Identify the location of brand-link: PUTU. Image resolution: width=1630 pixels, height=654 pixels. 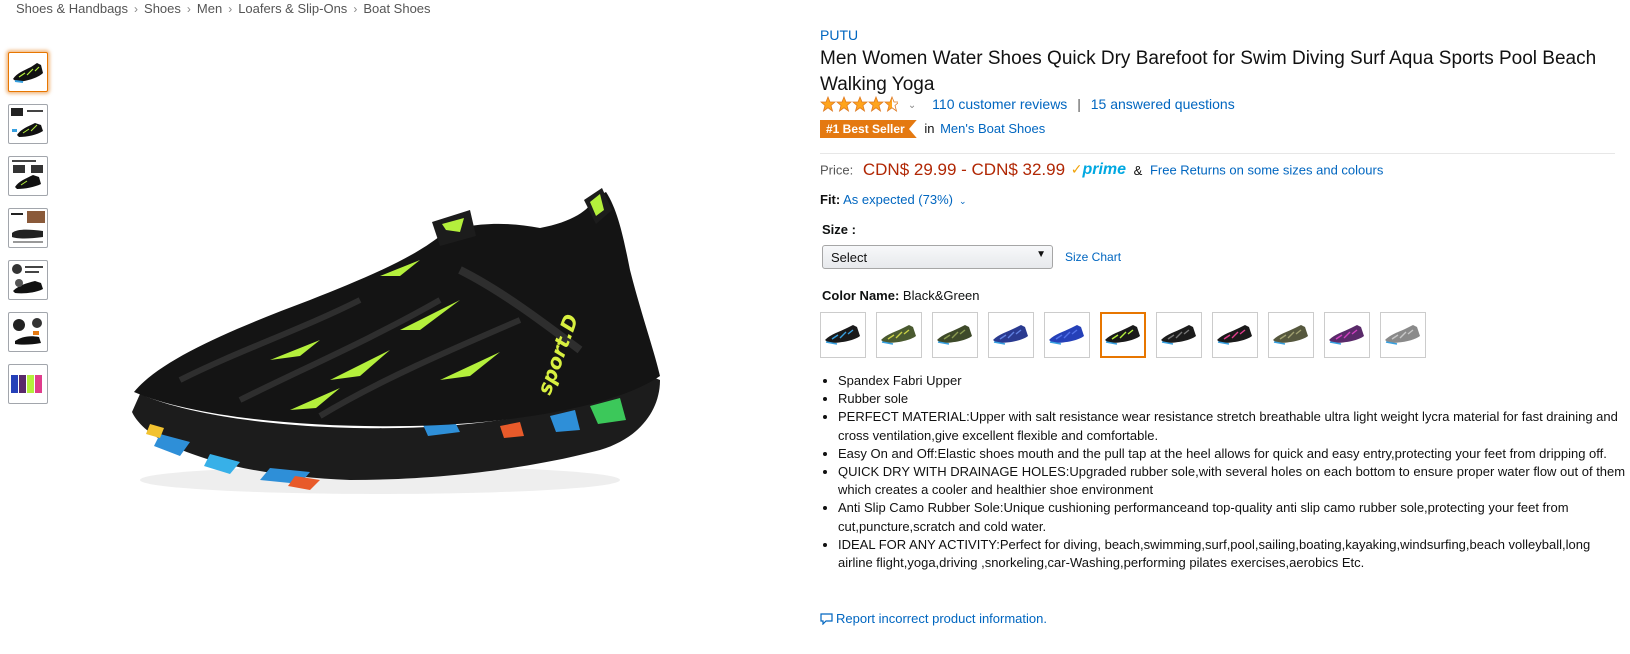
(839, 35).